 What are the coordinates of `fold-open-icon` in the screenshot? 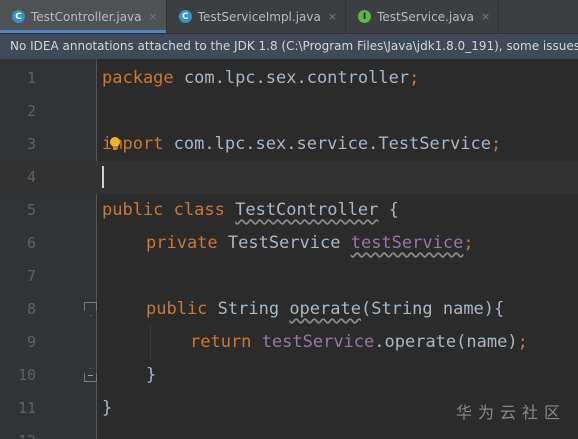 It's located at (90, 309).